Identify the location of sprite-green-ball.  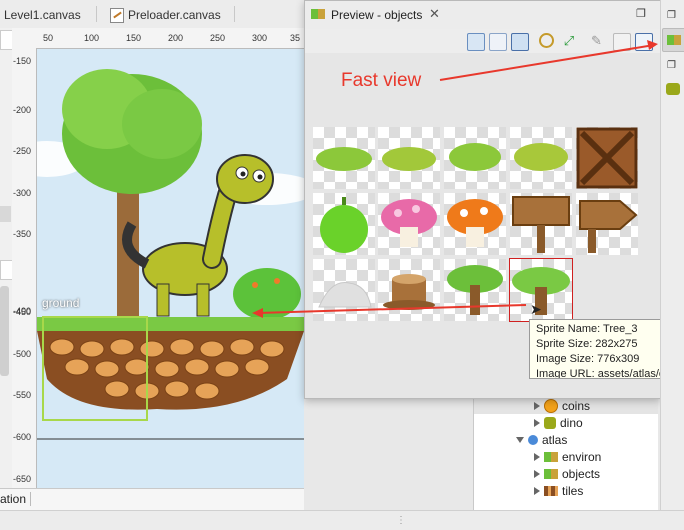
(344, 224).